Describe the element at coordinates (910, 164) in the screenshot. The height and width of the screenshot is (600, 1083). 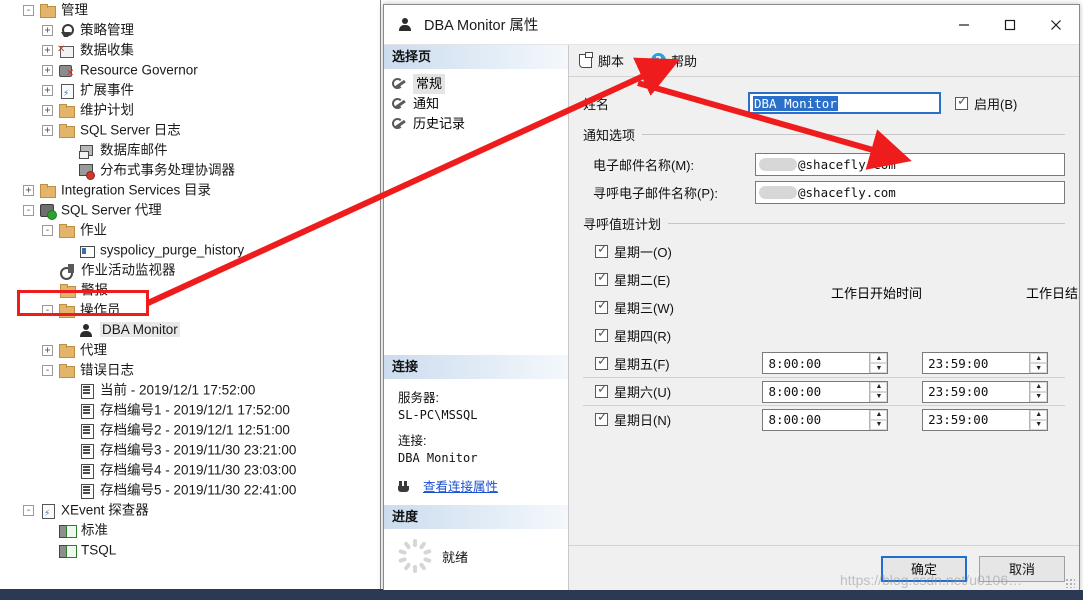
I see `email-input: @shacefly.com` at that location.